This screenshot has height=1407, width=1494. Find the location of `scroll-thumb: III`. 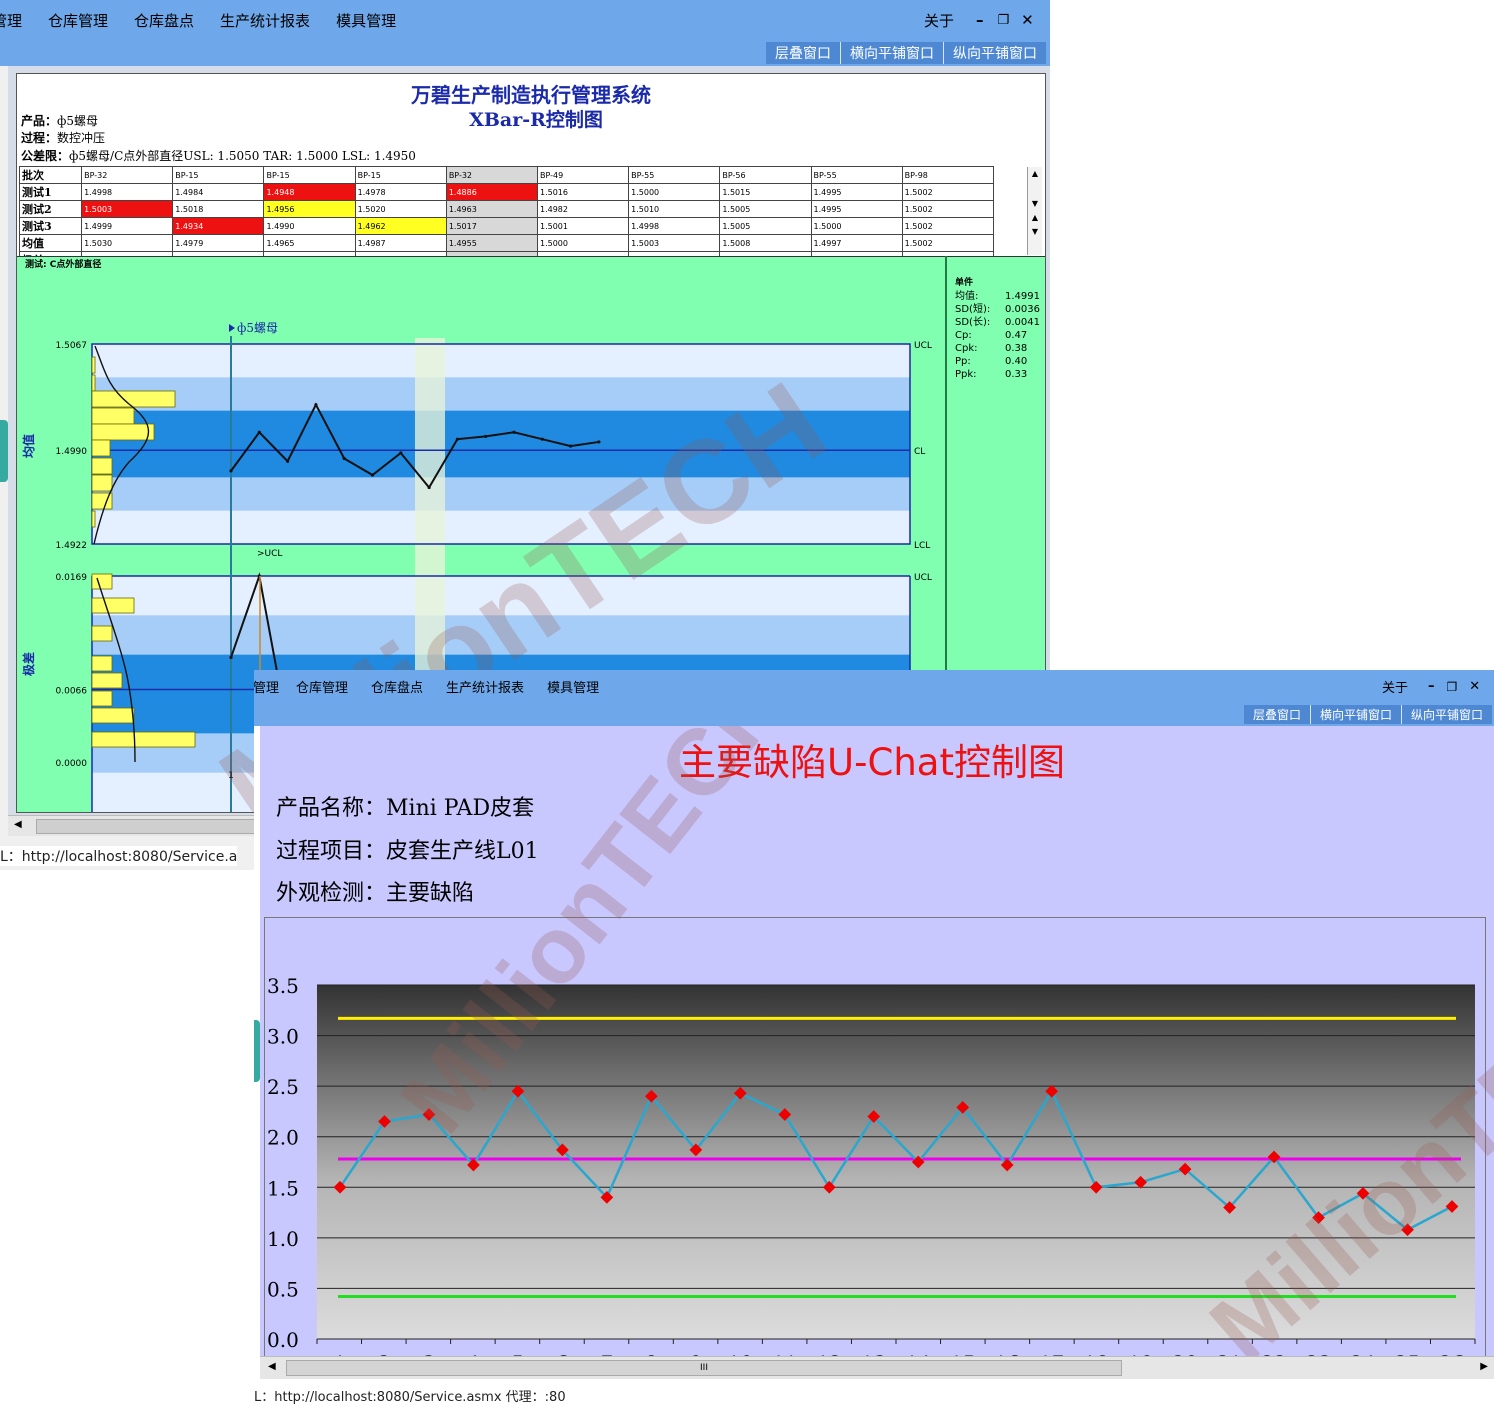

scroll-thumb: III is located at coordinates (704, 1368).